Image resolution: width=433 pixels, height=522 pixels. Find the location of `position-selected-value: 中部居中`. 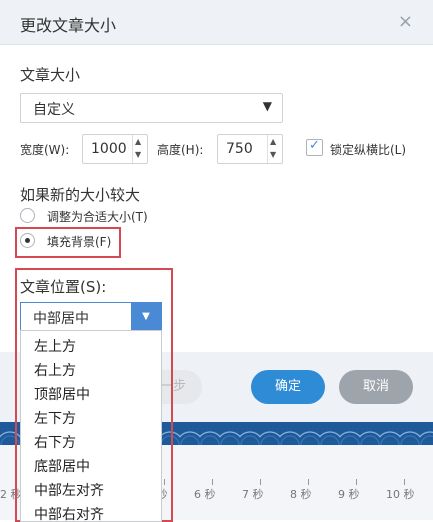

position-selected-value: 中部居中 is located at coordinates (61, 319).